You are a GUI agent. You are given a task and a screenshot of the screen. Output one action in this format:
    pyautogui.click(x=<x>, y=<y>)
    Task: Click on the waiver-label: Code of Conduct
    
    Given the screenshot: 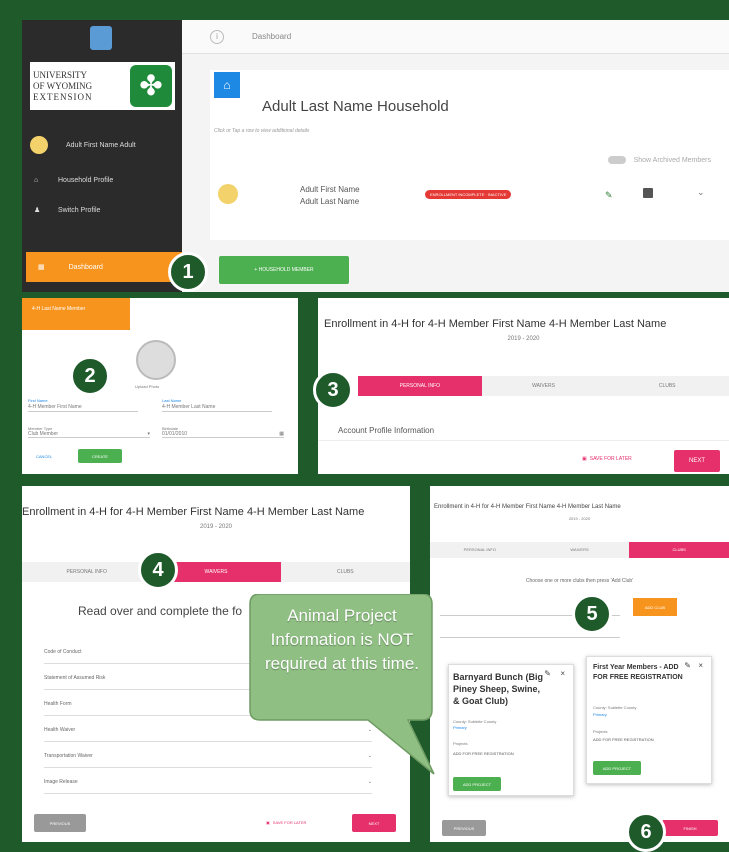 What is the action you would take?
    pyautogui.click(x=63, y=651)
    